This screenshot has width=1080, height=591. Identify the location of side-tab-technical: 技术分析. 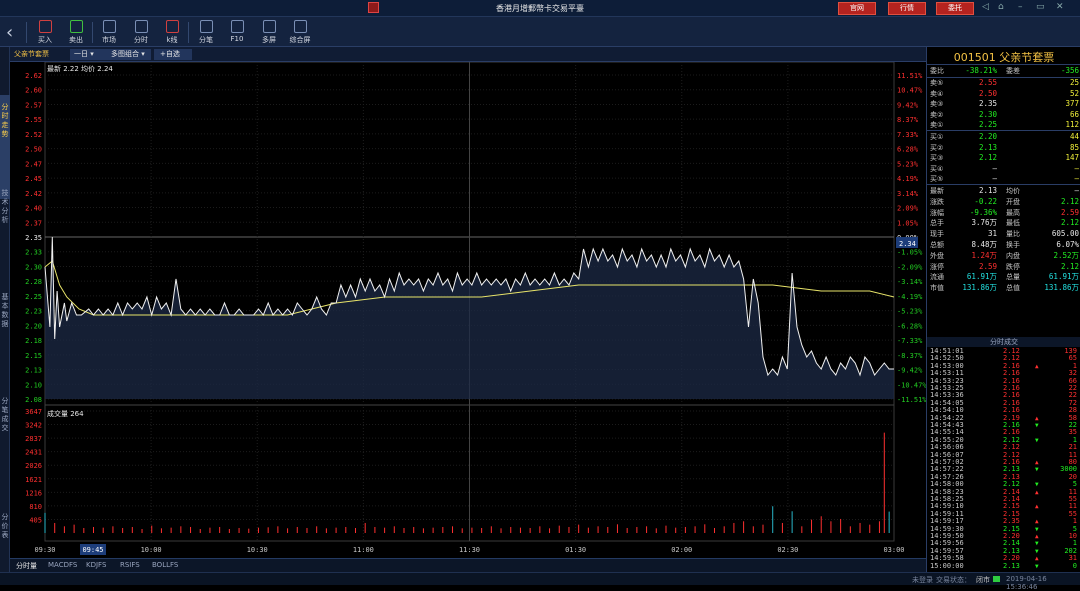
(5, 207).